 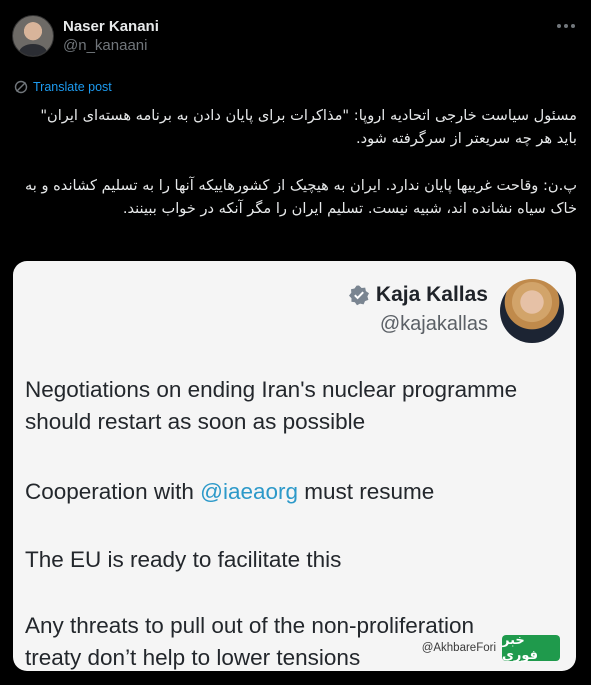 I want to click on watermark: @AkhbareFori خبر فوری, so click(x=490, y=648).